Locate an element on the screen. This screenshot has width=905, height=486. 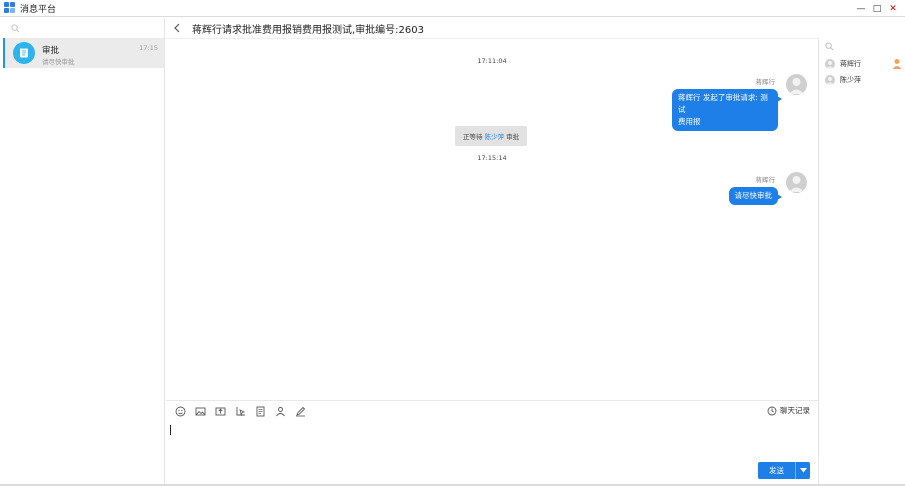
back-arrow-icon is located at coordinates (177, 28).